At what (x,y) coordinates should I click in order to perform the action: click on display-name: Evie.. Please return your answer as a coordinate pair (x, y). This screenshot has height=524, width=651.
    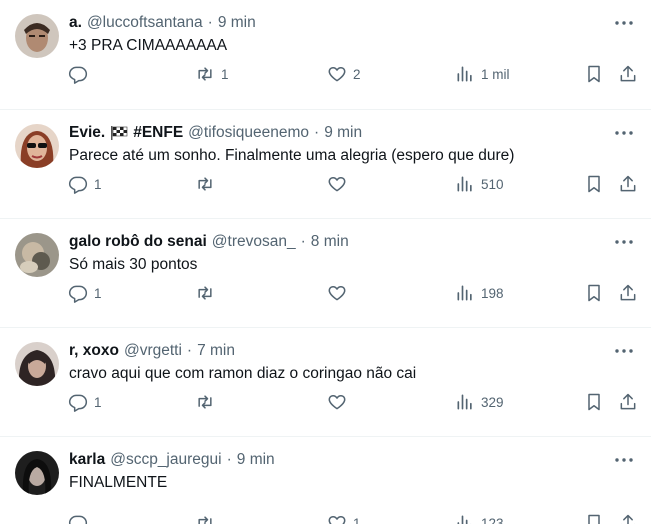
    Looking at the image, I should click on (87, 133).